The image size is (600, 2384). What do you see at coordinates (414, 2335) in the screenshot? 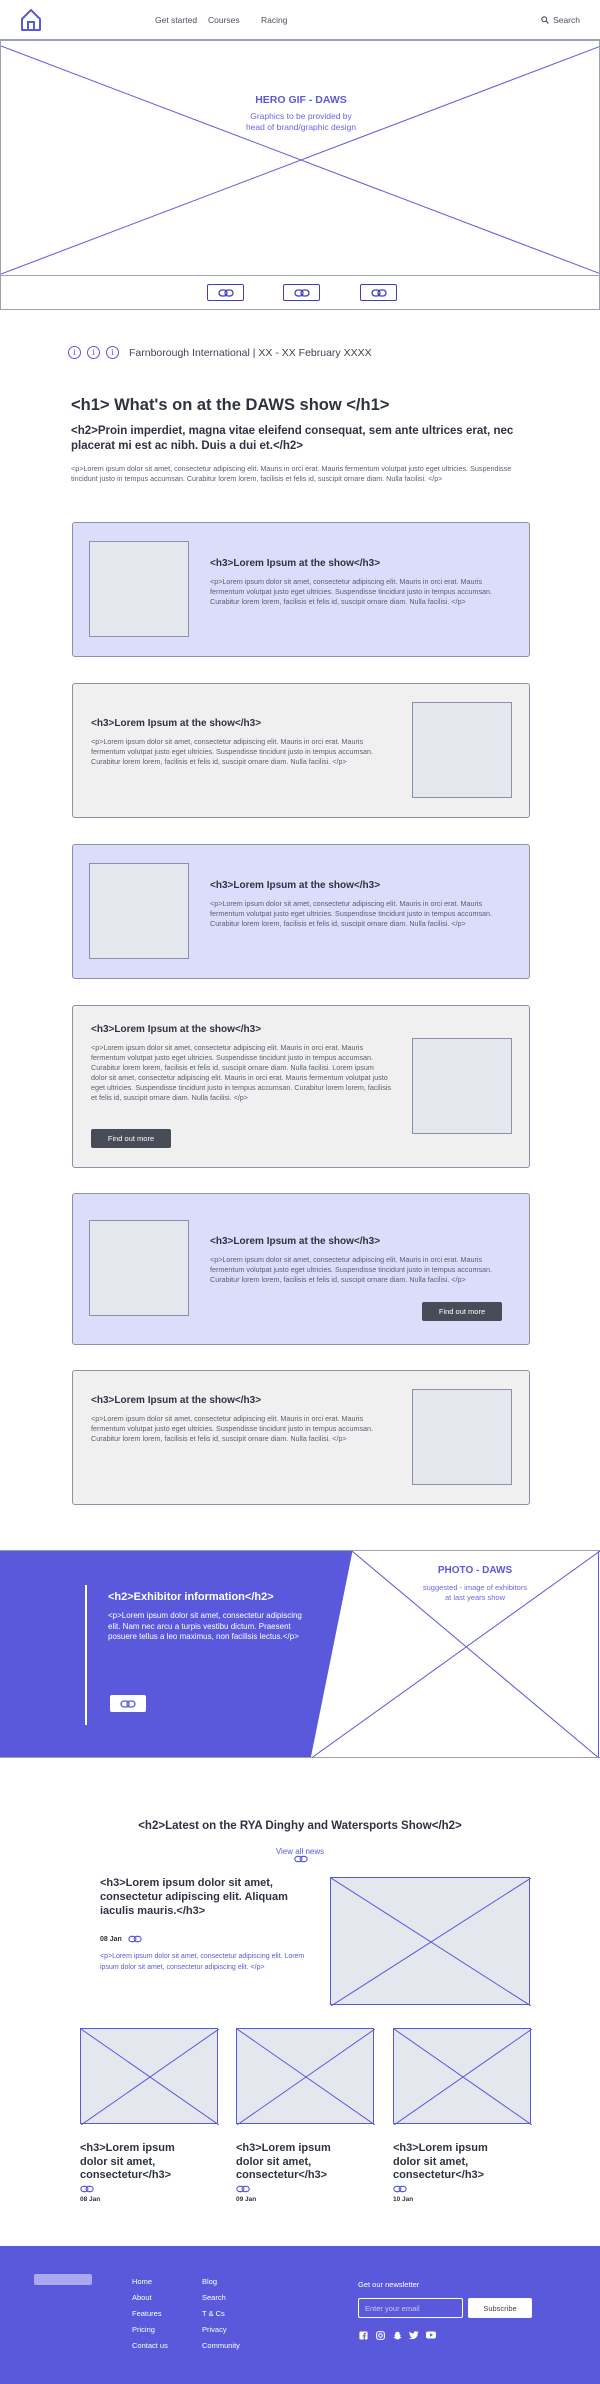
I see `twitter-icon` at bounding box center [414, 2335].